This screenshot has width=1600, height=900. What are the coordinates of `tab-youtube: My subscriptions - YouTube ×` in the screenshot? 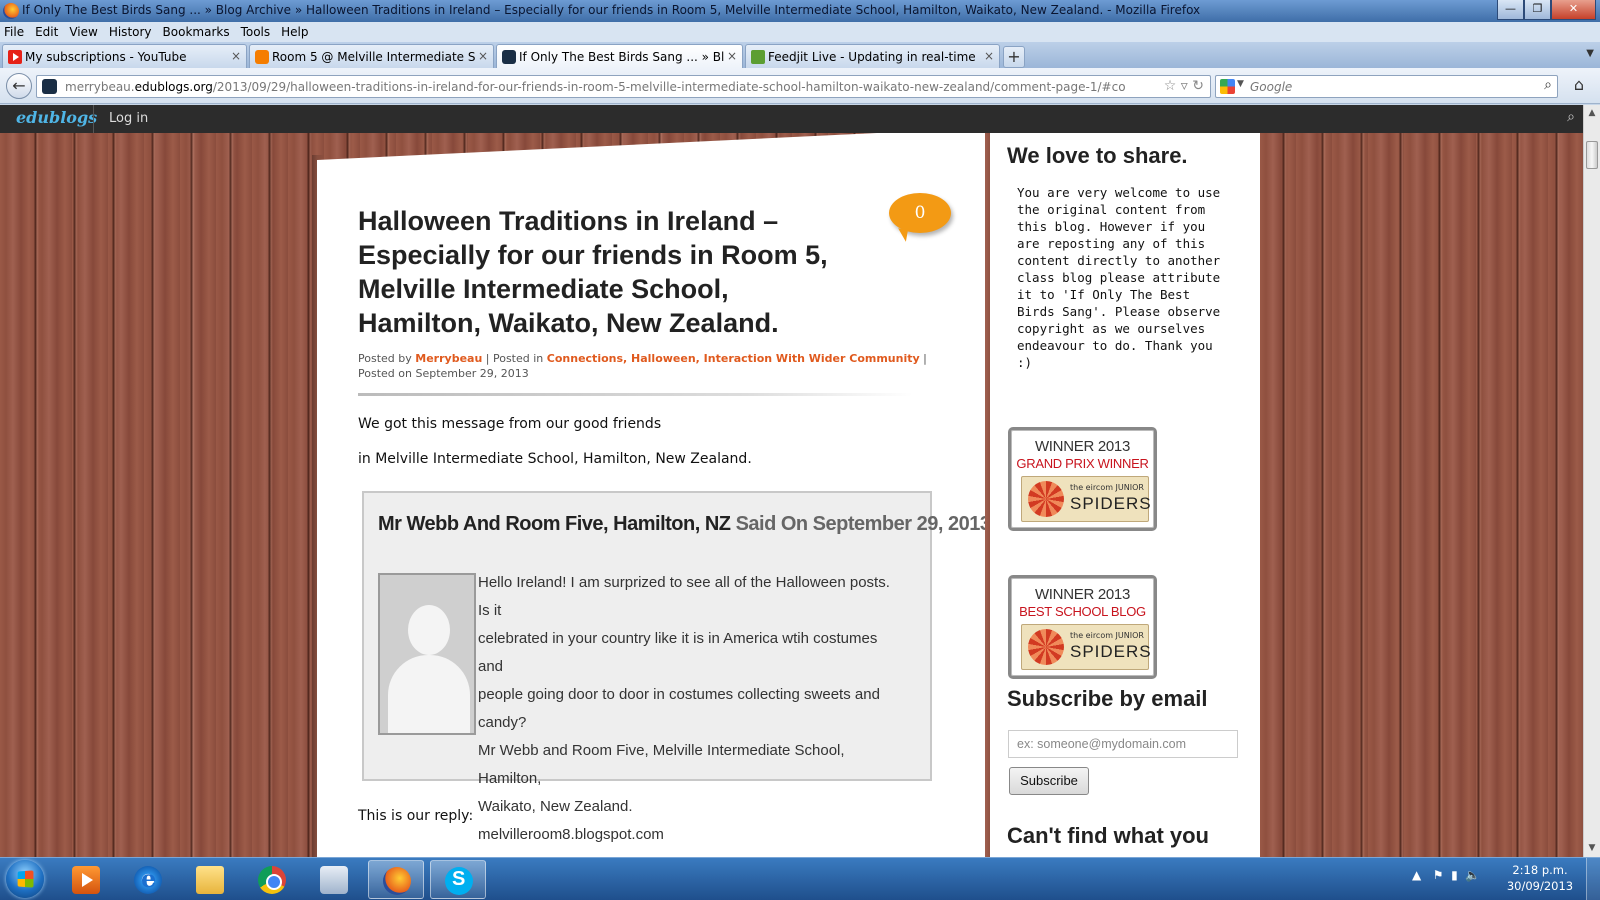 It's located at (124, 56).